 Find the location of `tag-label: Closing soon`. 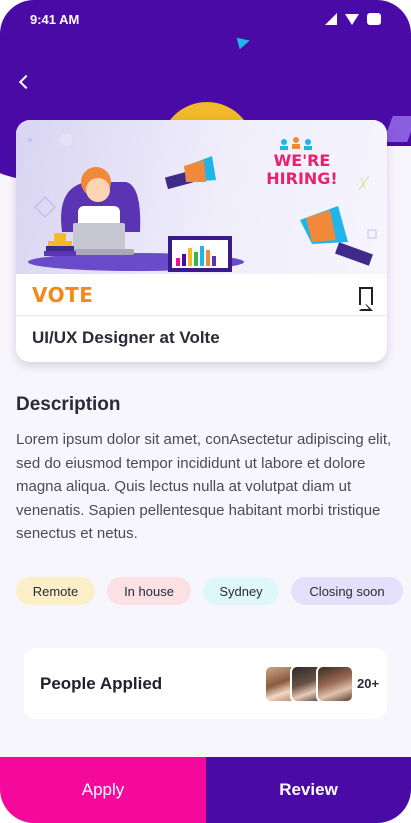

tag-label: Closing soon is located at coordinates (347, 591).